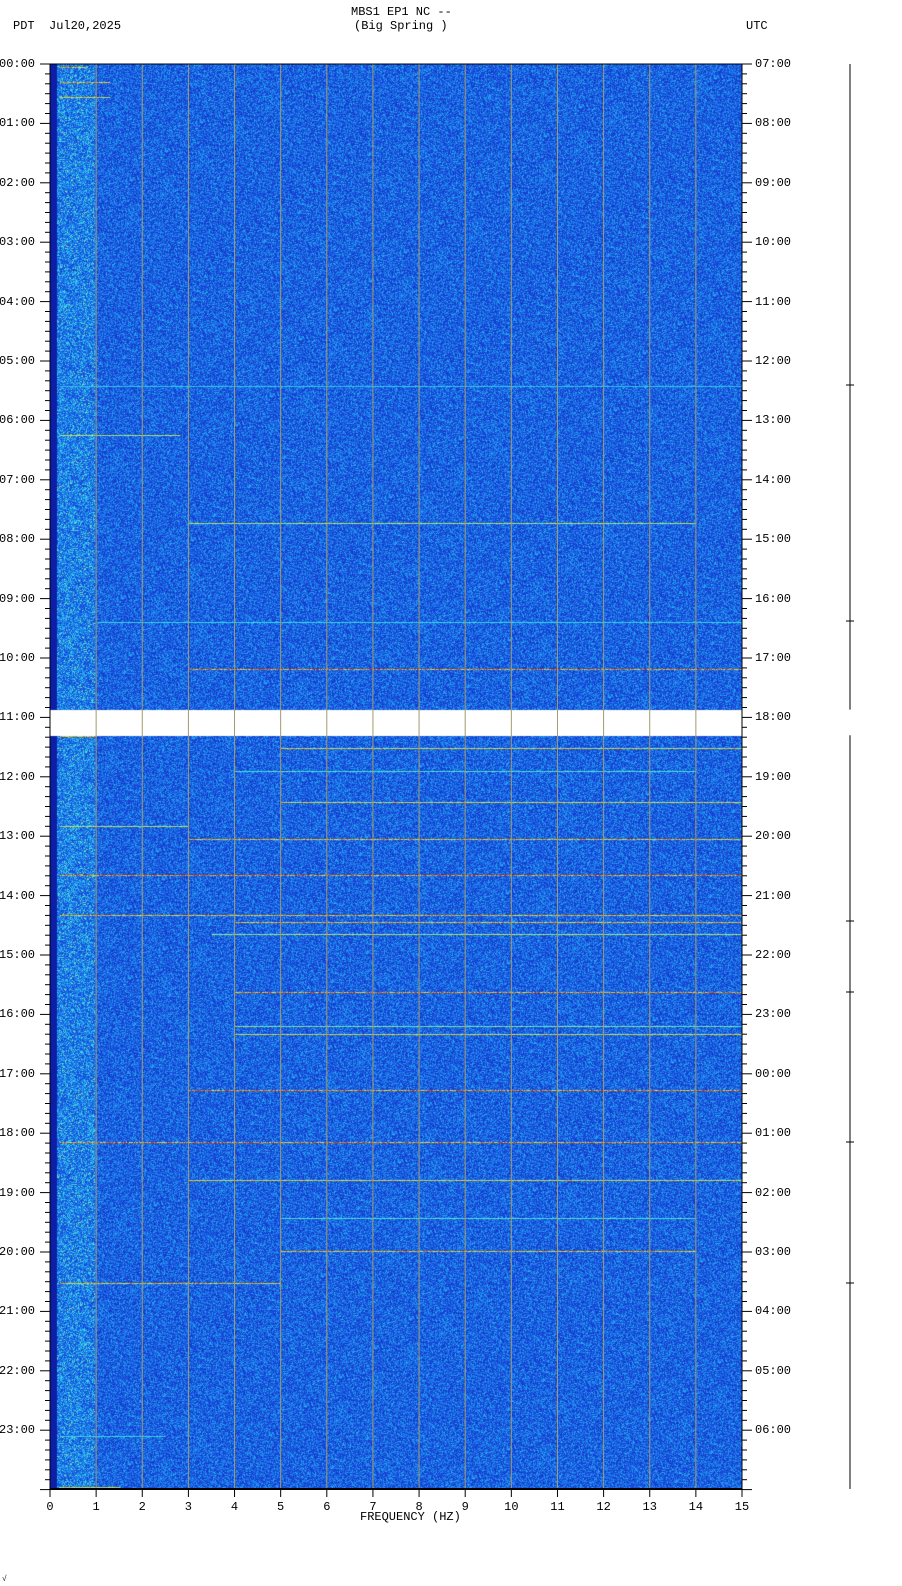 The height and width of the screenshot is (1586, 902). Describe the element at coordinates (773, 1192) in the screenshot. I see `y-tick-label-right: 02:00` at that location.